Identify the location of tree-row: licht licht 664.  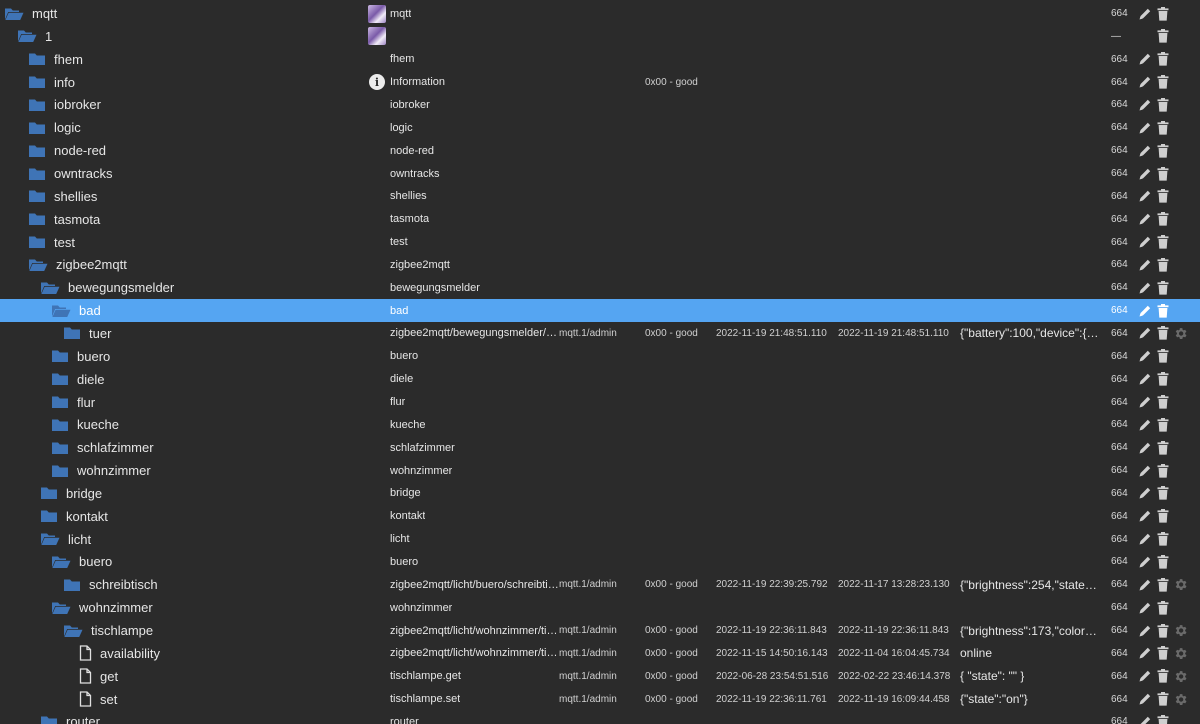
(600, 539).